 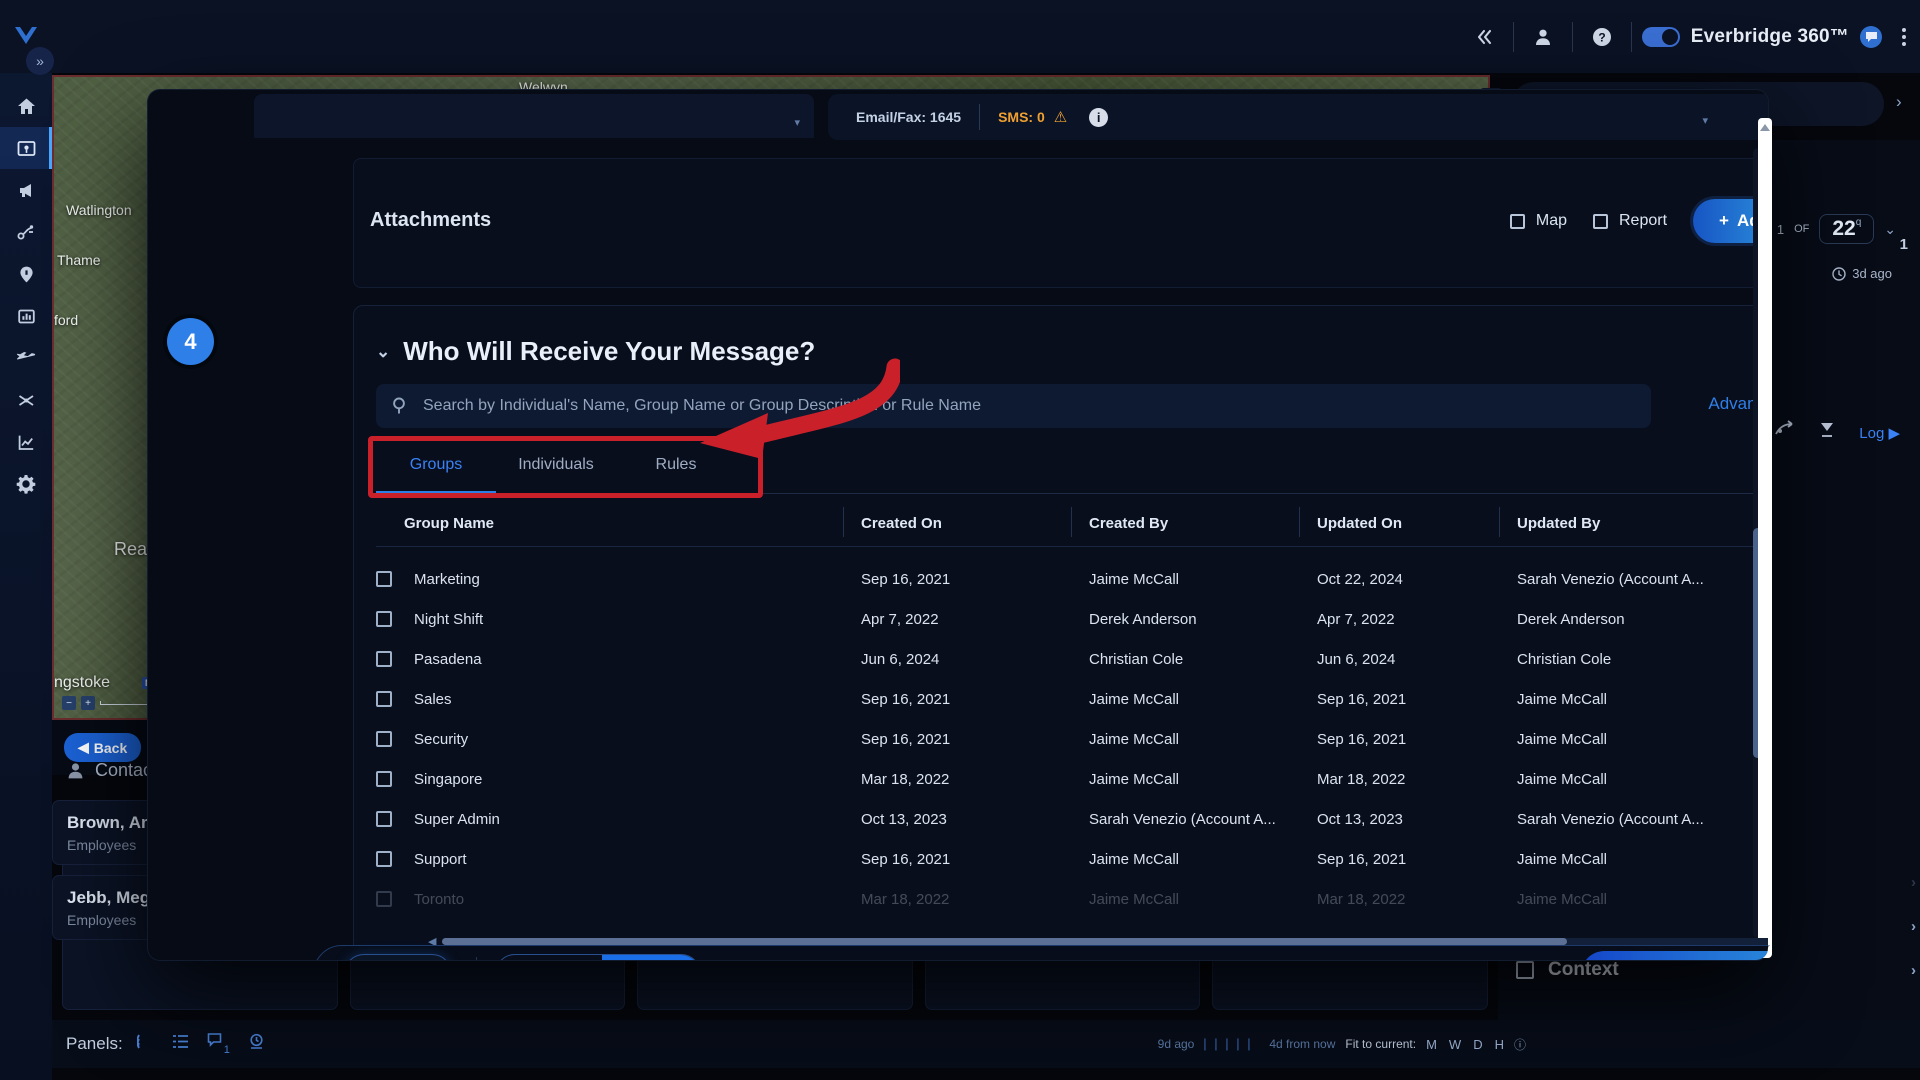 What do you see at coordinates (26, 484) in the screenshot?
I see `sidebar-item-settings` at bounding box center [26, 484].